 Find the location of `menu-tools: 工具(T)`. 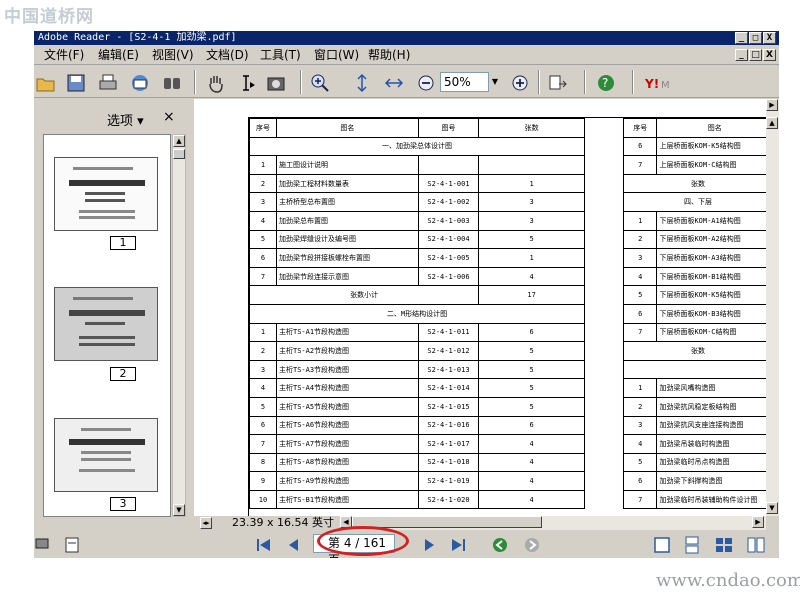

menu-tools: 工具(T) is located at coordinates (280, 55).